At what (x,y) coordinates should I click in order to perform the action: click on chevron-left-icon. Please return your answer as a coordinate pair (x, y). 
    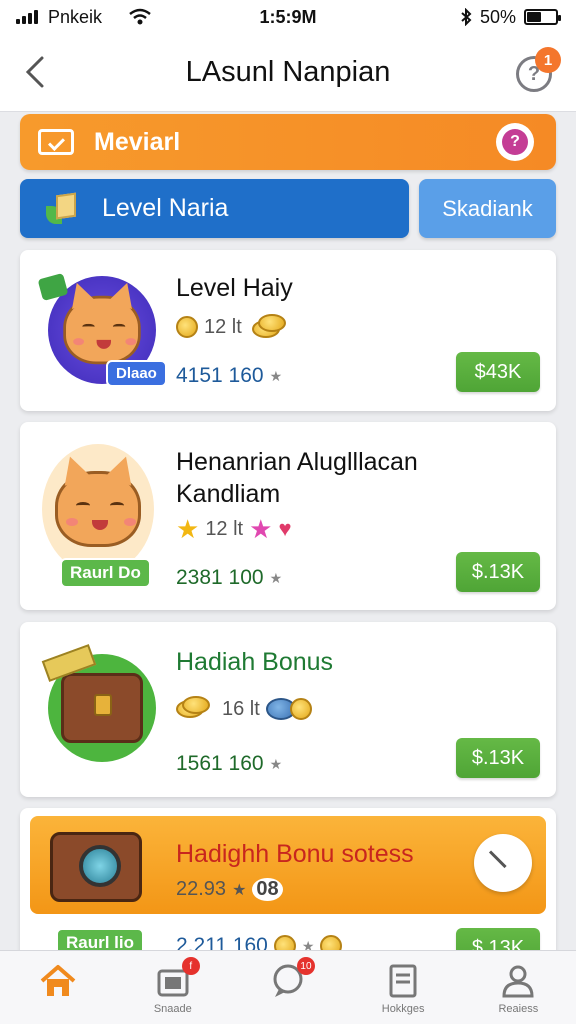
    Looking at the image, I should click on (34, 72).